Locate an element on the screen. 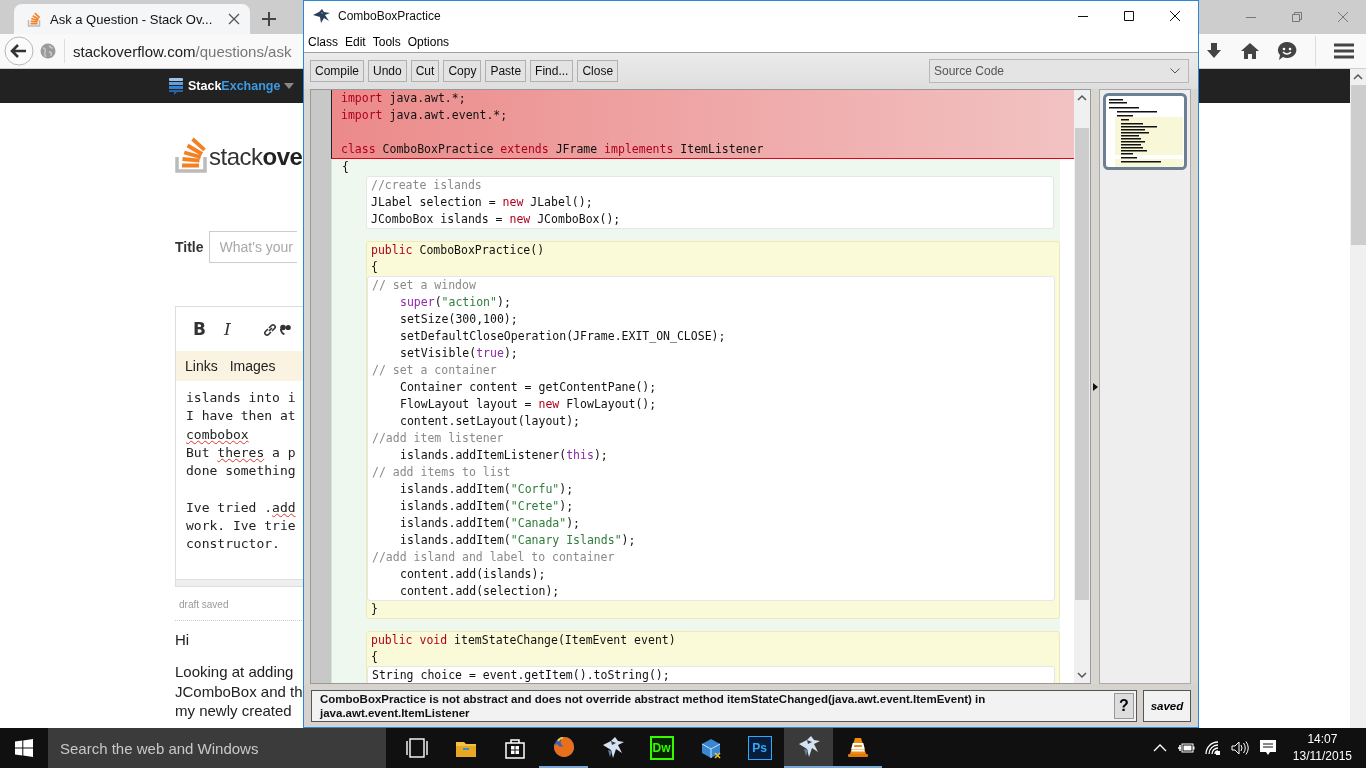 This screenshot has height=768, width=1366. volume-icon is located at coordinates (1239, 748).